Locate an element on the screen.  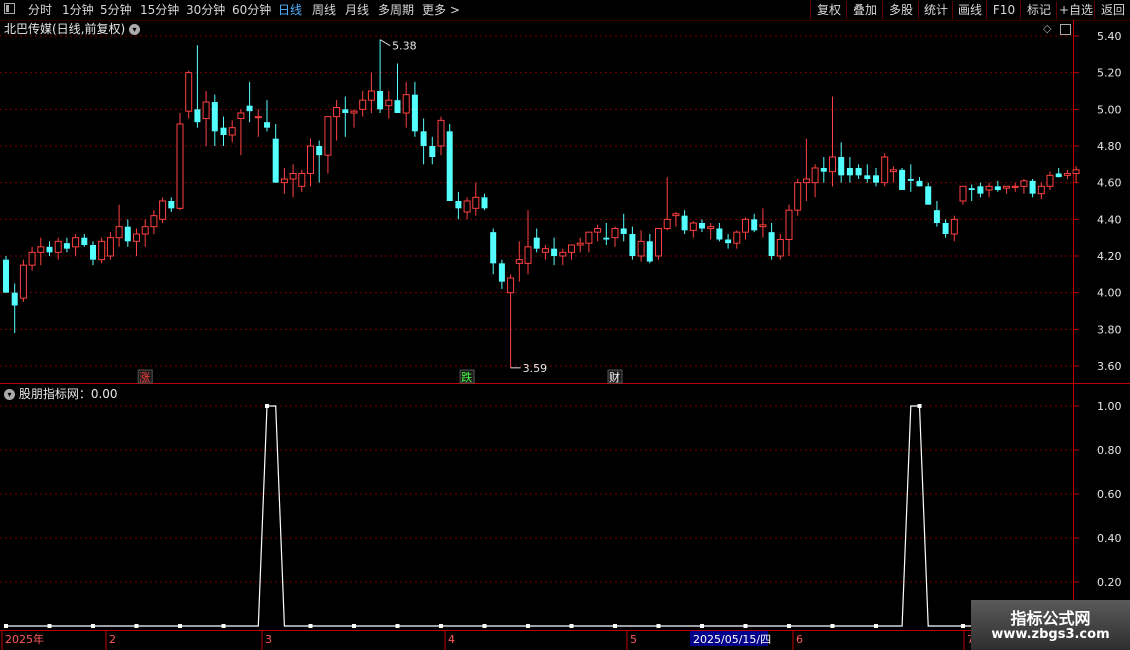
price-tick-label: 3.60 is located at coordinates (1109, 366).